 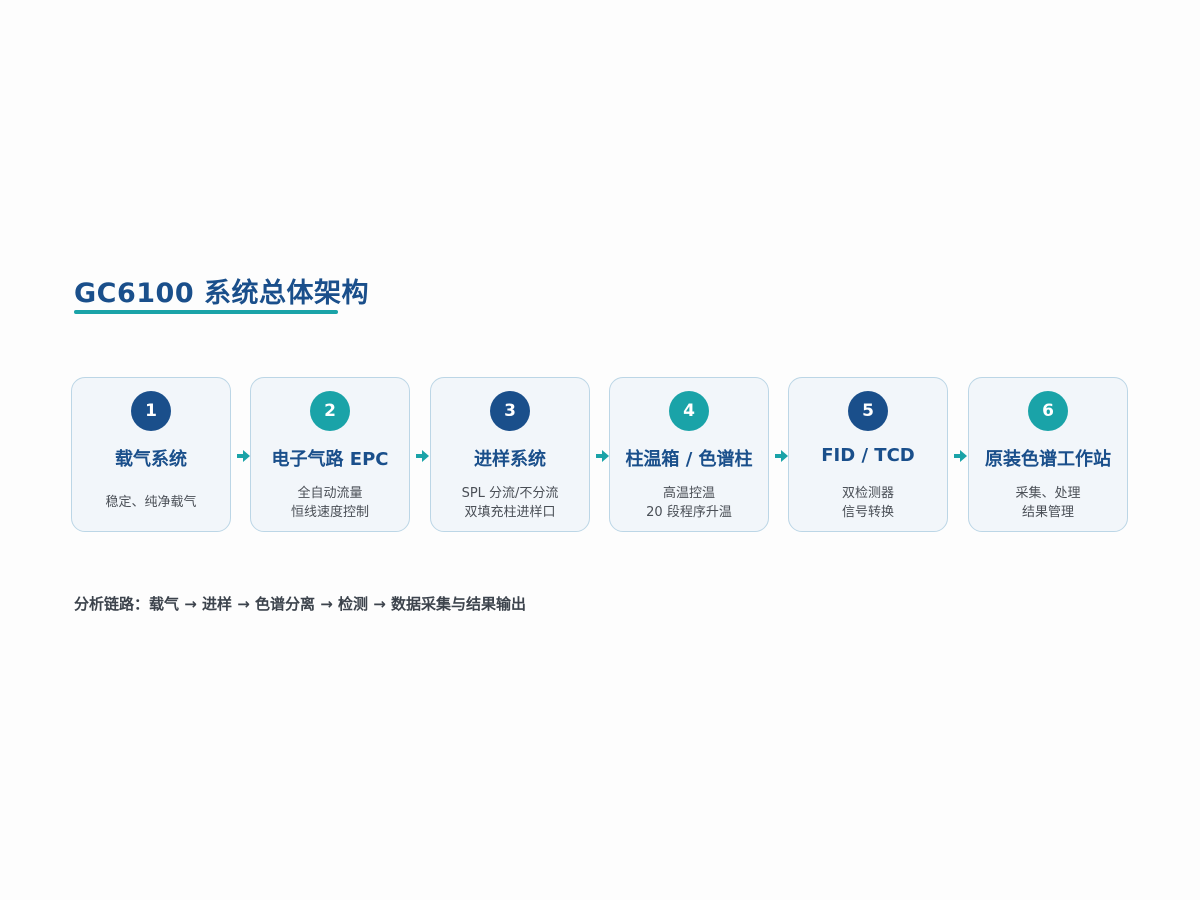 What do you see at coordinates (300, 604) in the screenshot?
I see `analysis-chain-caption: 分析链路：载气 → 进样 → 色谱分离 → 检测 → 数据采集与结果输出` at bounding box center [300, 604].